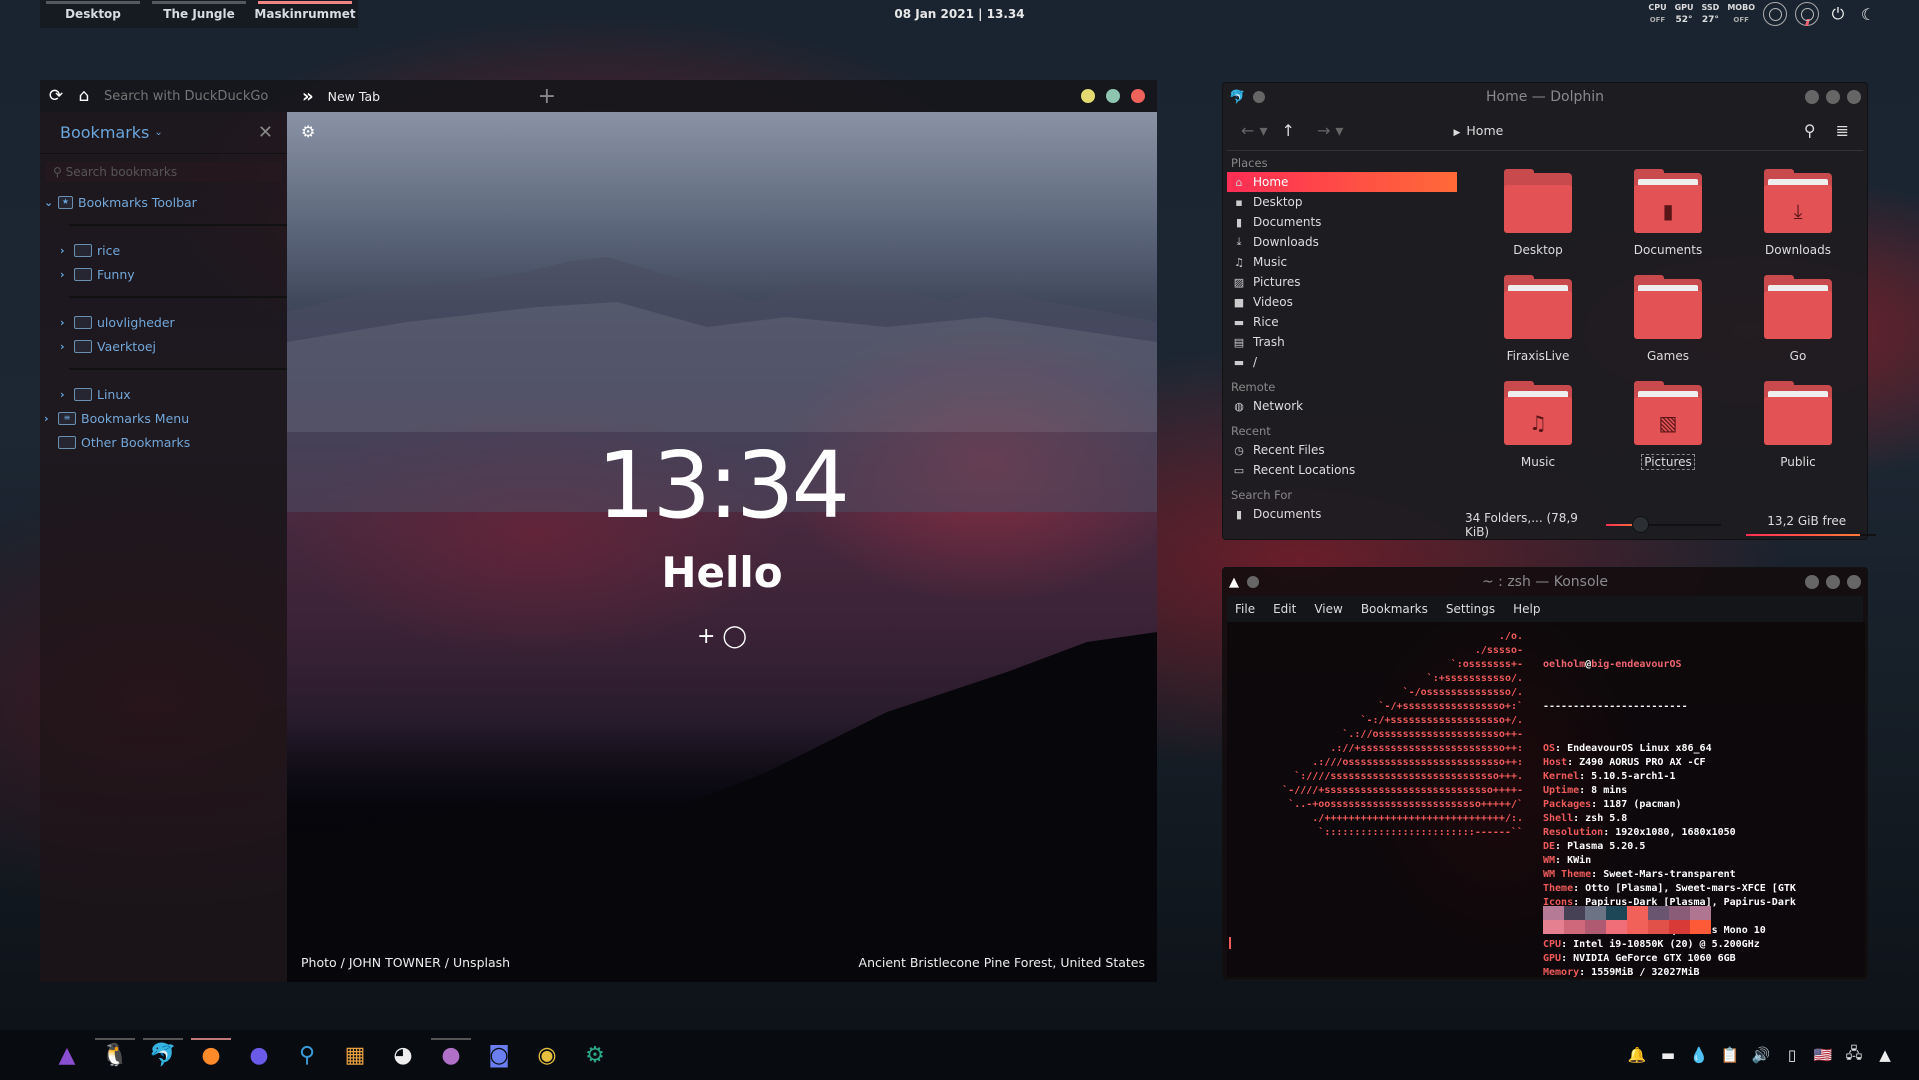 The height and width of the screenshot is (1080, 1919). What do you see at coordinates (1347, 262) in the screenshot?
I see `place-music: ♫ Music` at bounding box center [1347, 262].